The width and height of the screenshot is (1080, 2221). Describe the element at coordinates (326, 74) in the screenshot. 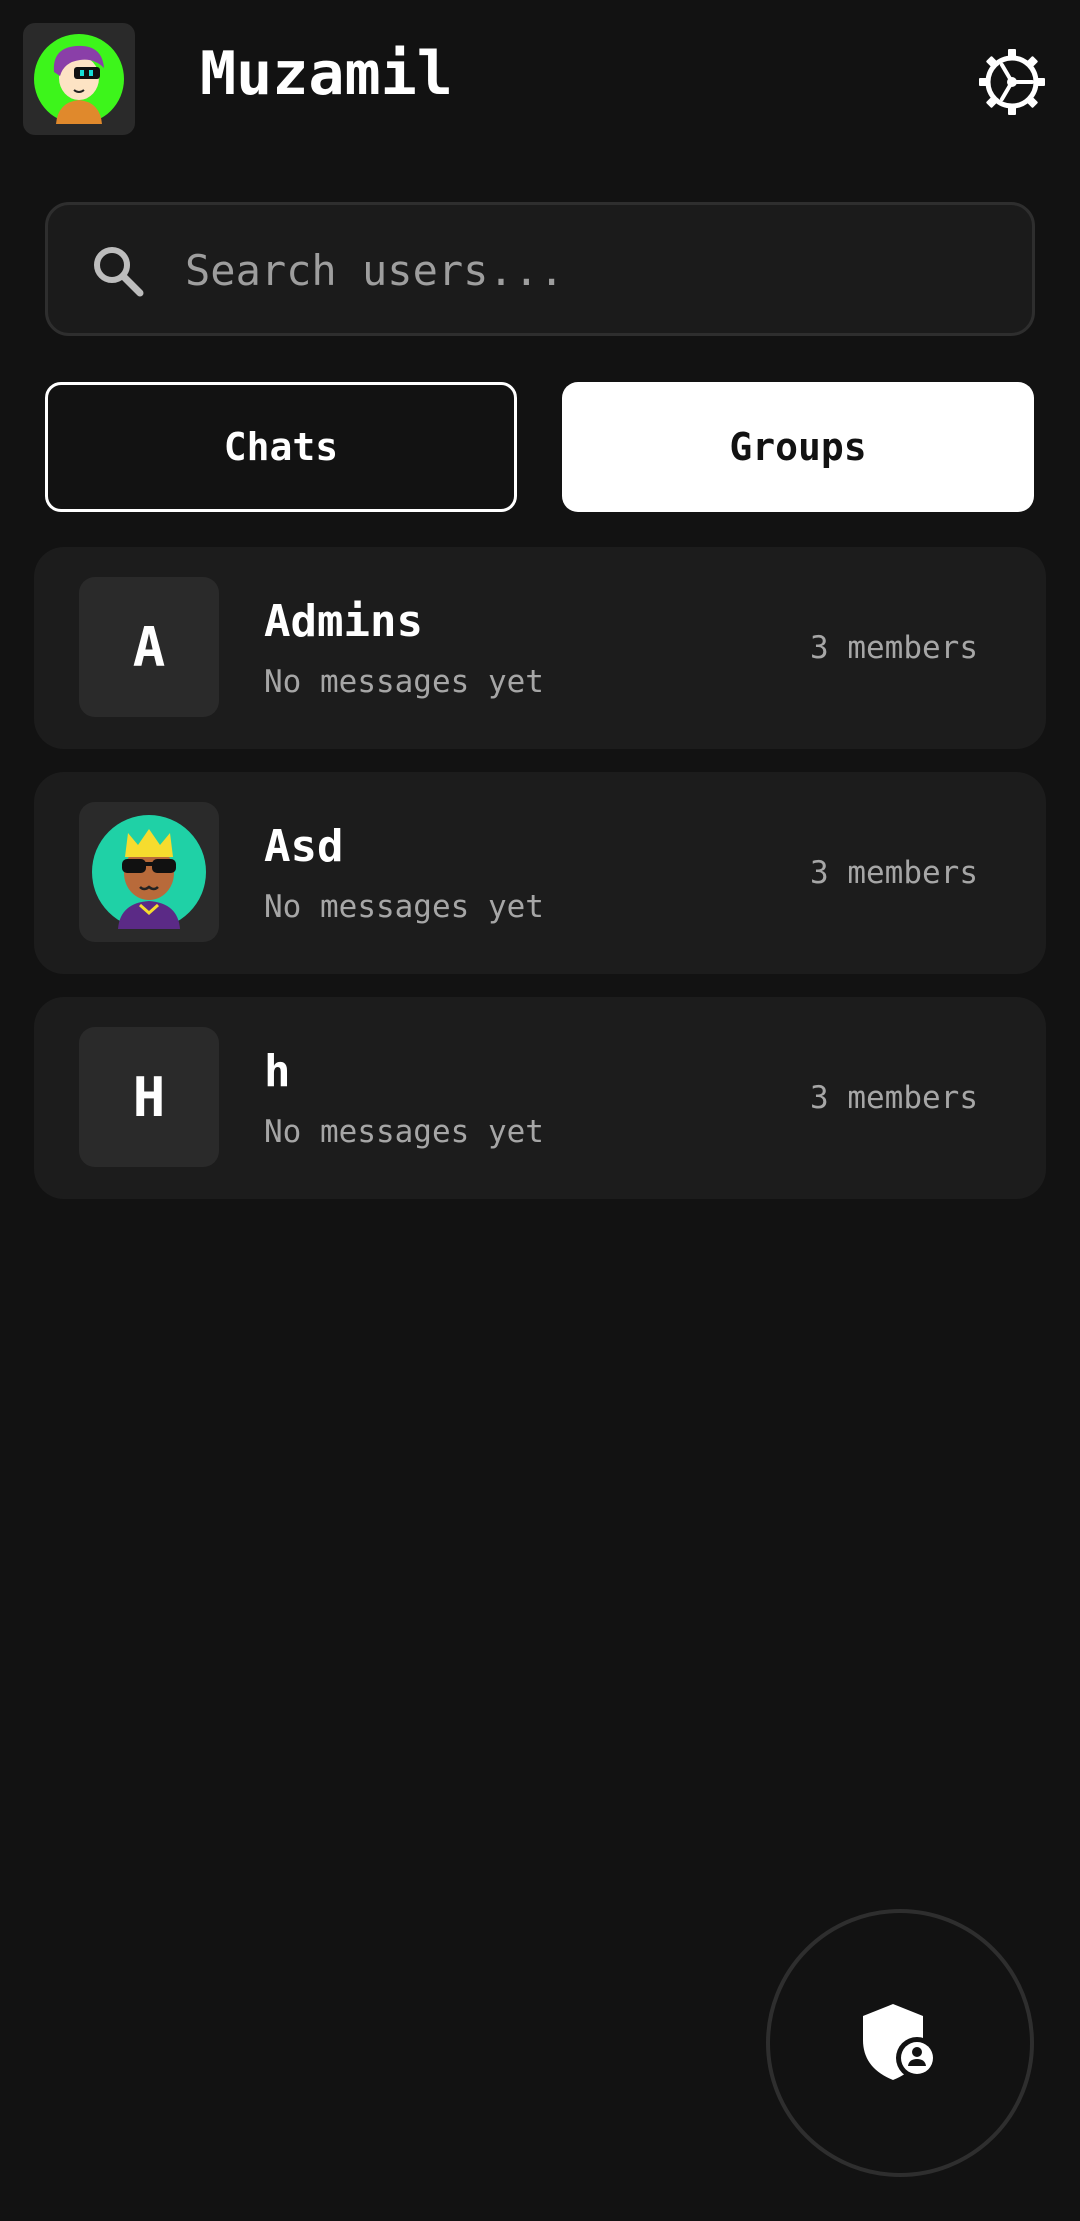

I see `user-name: Muzamil` at that location.